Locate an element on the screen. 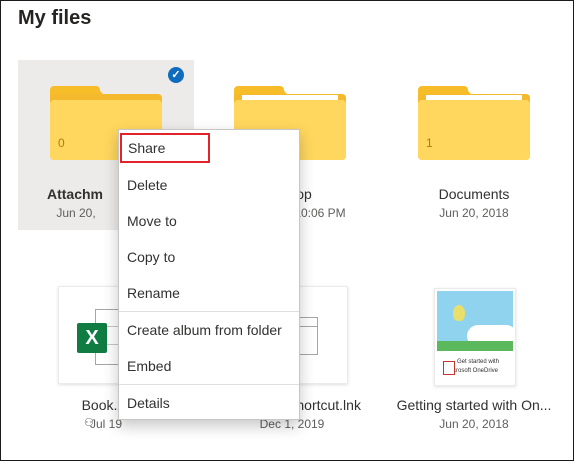 This screenshot has width=574, height=461. onedrive-logo-icon is located at coordinates (449, 368).